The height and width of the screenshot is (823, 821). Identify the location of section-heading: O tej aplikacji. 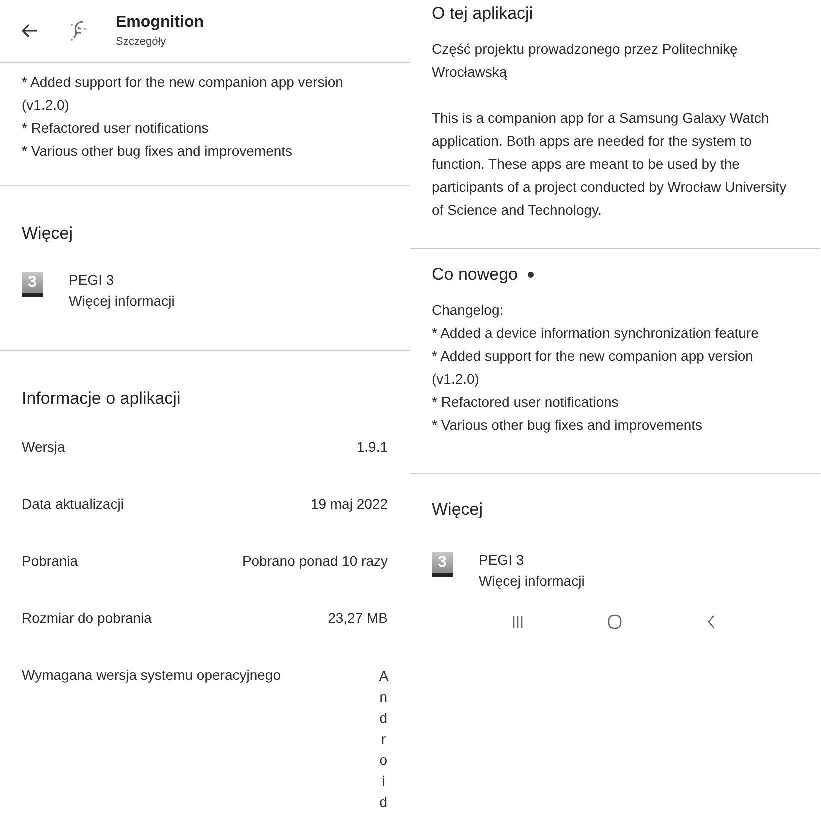
(482, 14).